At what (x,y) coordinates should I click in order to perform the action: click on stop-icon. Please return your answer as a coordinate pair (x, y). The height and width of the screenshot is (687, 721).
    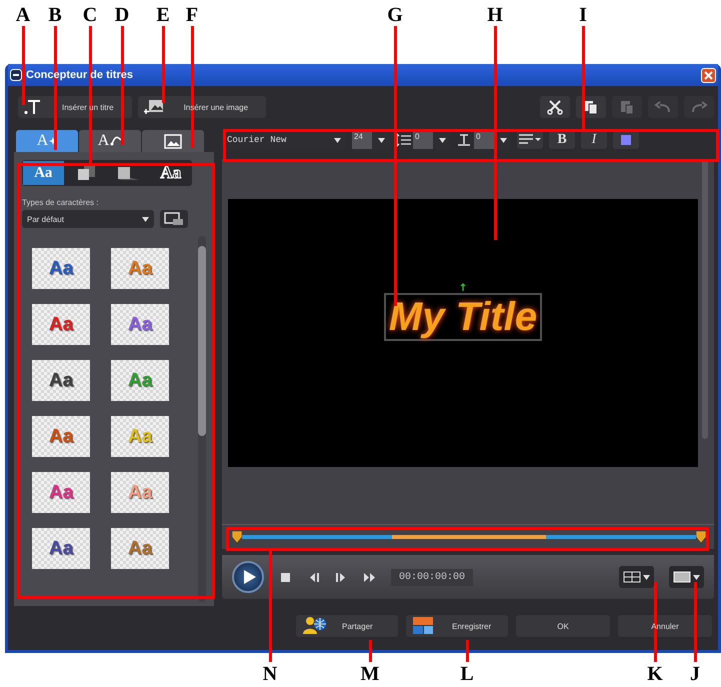
    Looking at the image, I should click on (285, 577).